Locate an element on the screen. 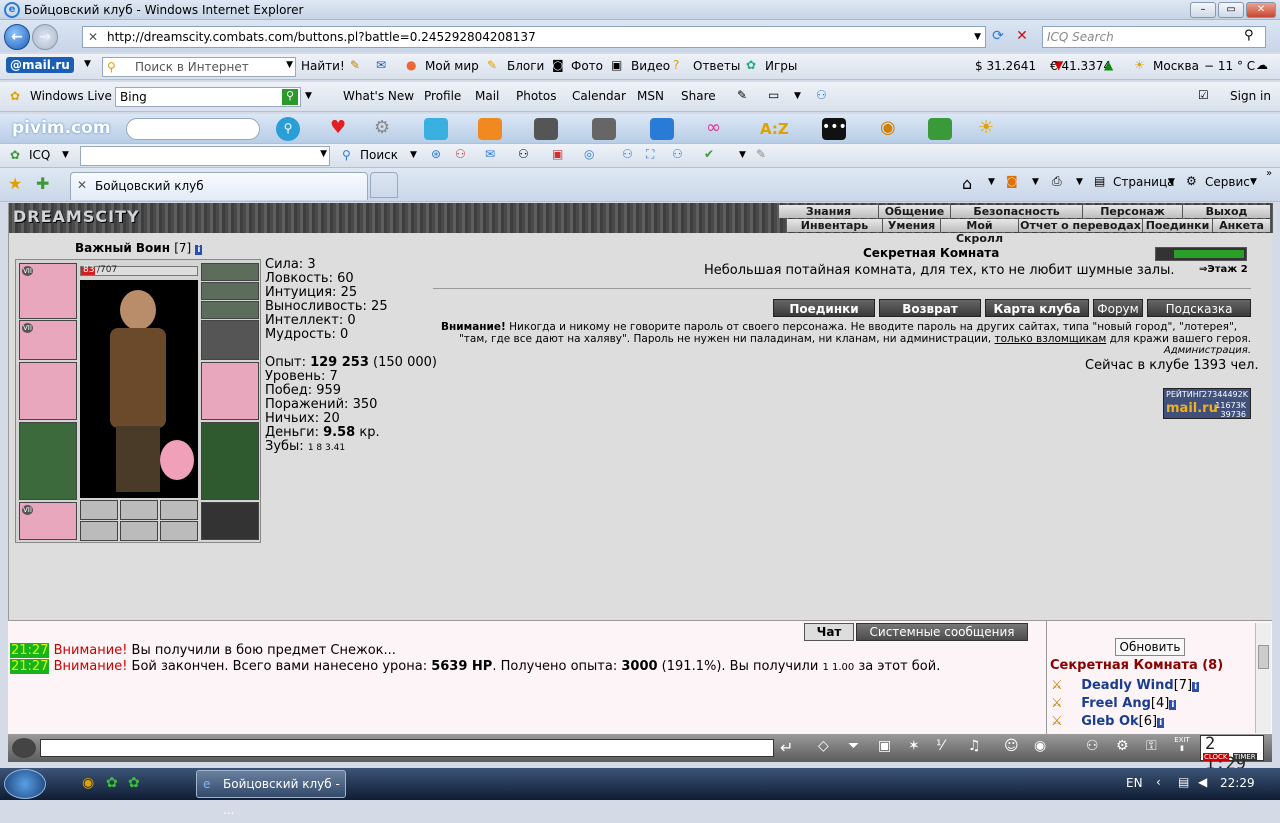  tools-menu: Сервис is located at coordinates (1227, 182).